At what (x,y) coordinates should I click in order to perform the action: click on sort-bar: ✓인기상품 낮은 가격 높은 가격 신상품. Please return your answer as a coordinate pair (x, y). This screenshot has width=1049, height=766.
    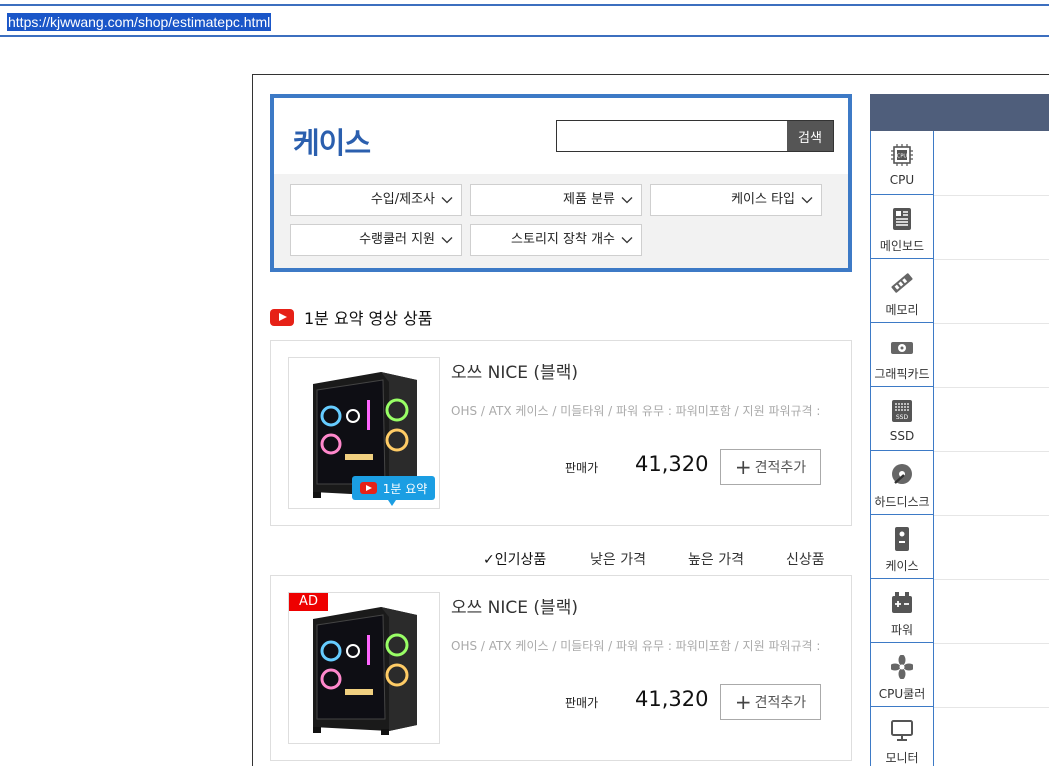
    Looking at the image, I should click on (660, 560).